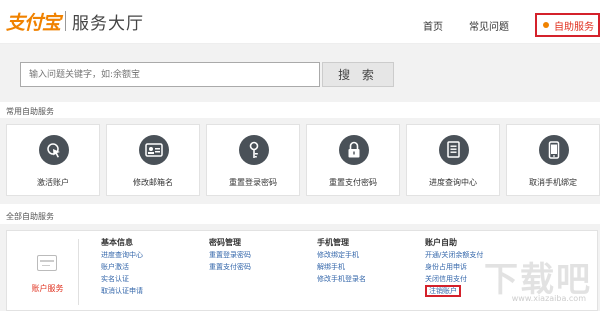 The width and height of the screenshot is (600, 311). I want to click on account-card-icon, so click(47, 263).